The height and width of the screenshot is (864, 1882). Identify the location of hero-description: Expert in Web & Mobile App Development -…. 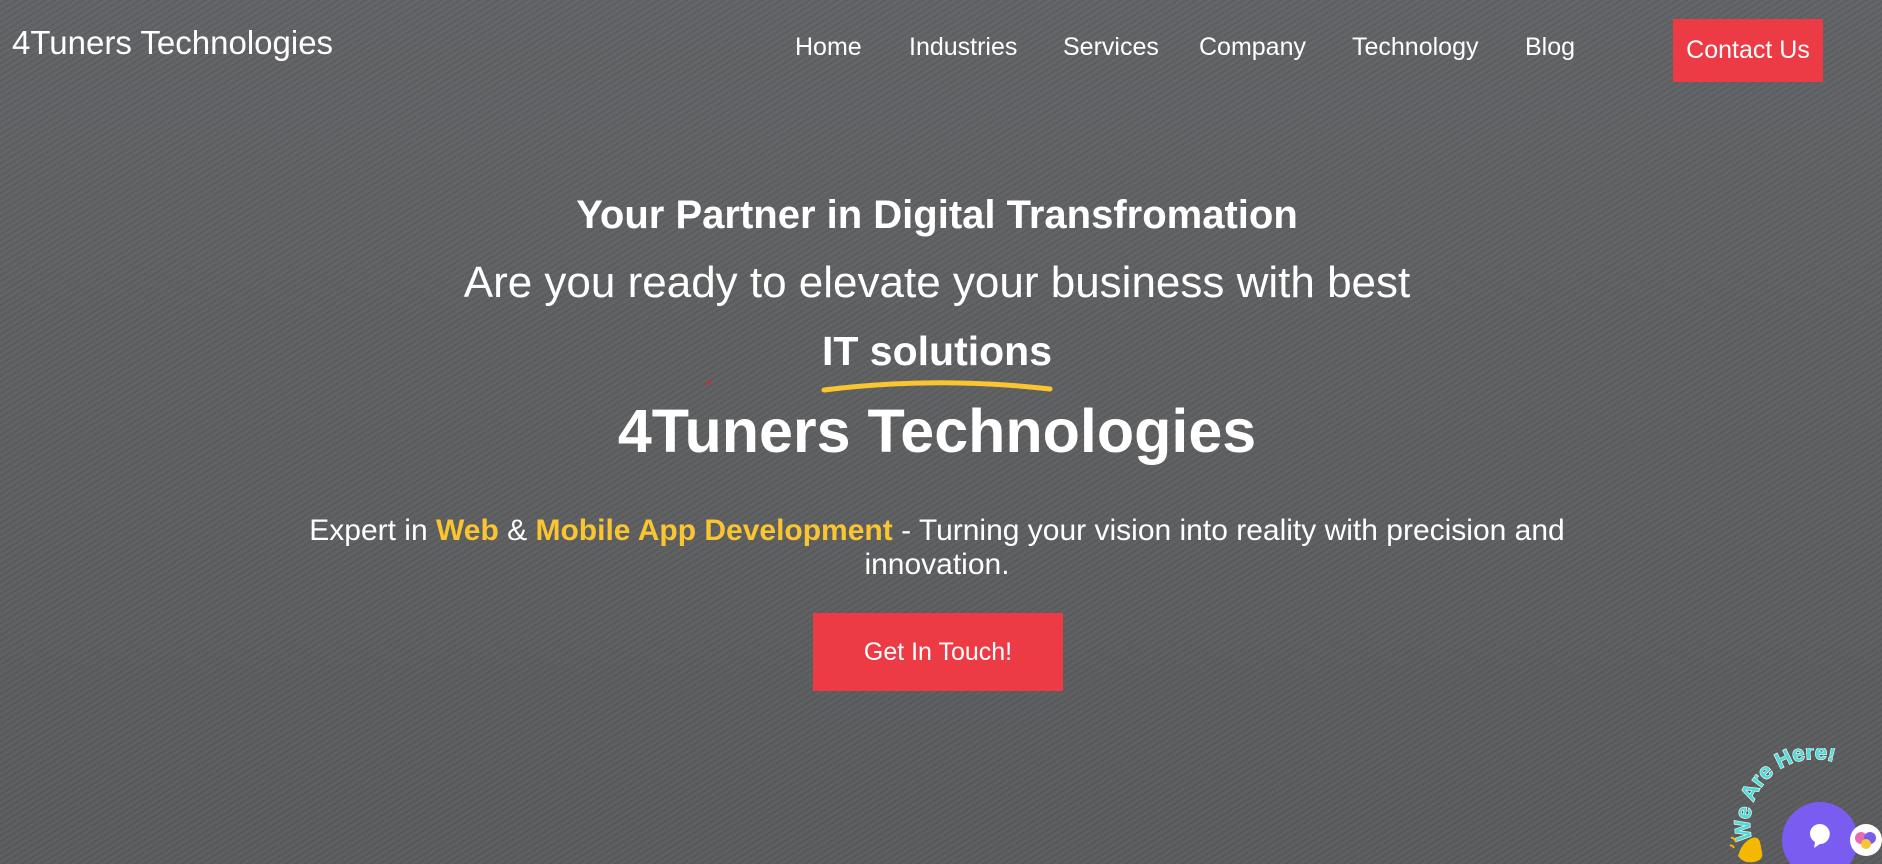
(937, 548).